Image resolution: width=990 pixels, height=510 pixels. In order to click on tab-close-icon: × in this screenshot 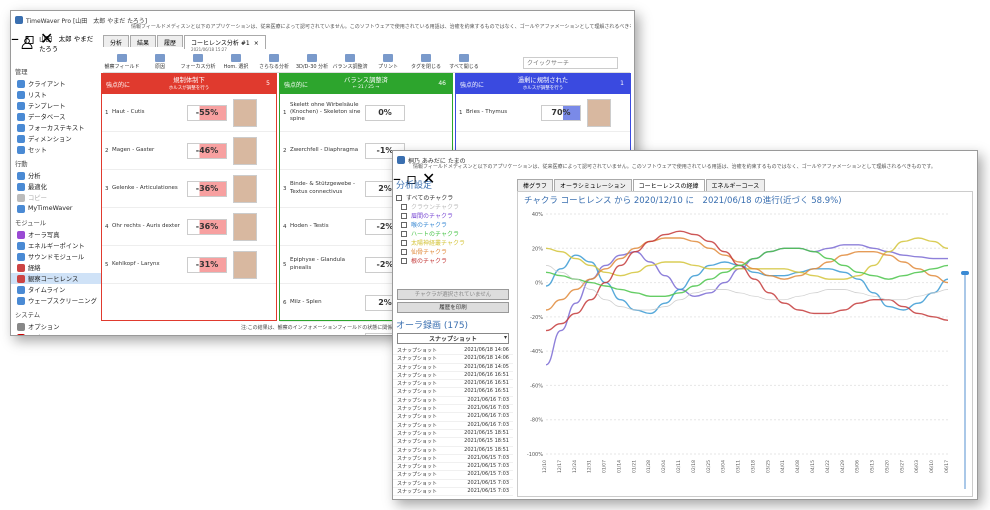, I will do `click(256, 43)`.